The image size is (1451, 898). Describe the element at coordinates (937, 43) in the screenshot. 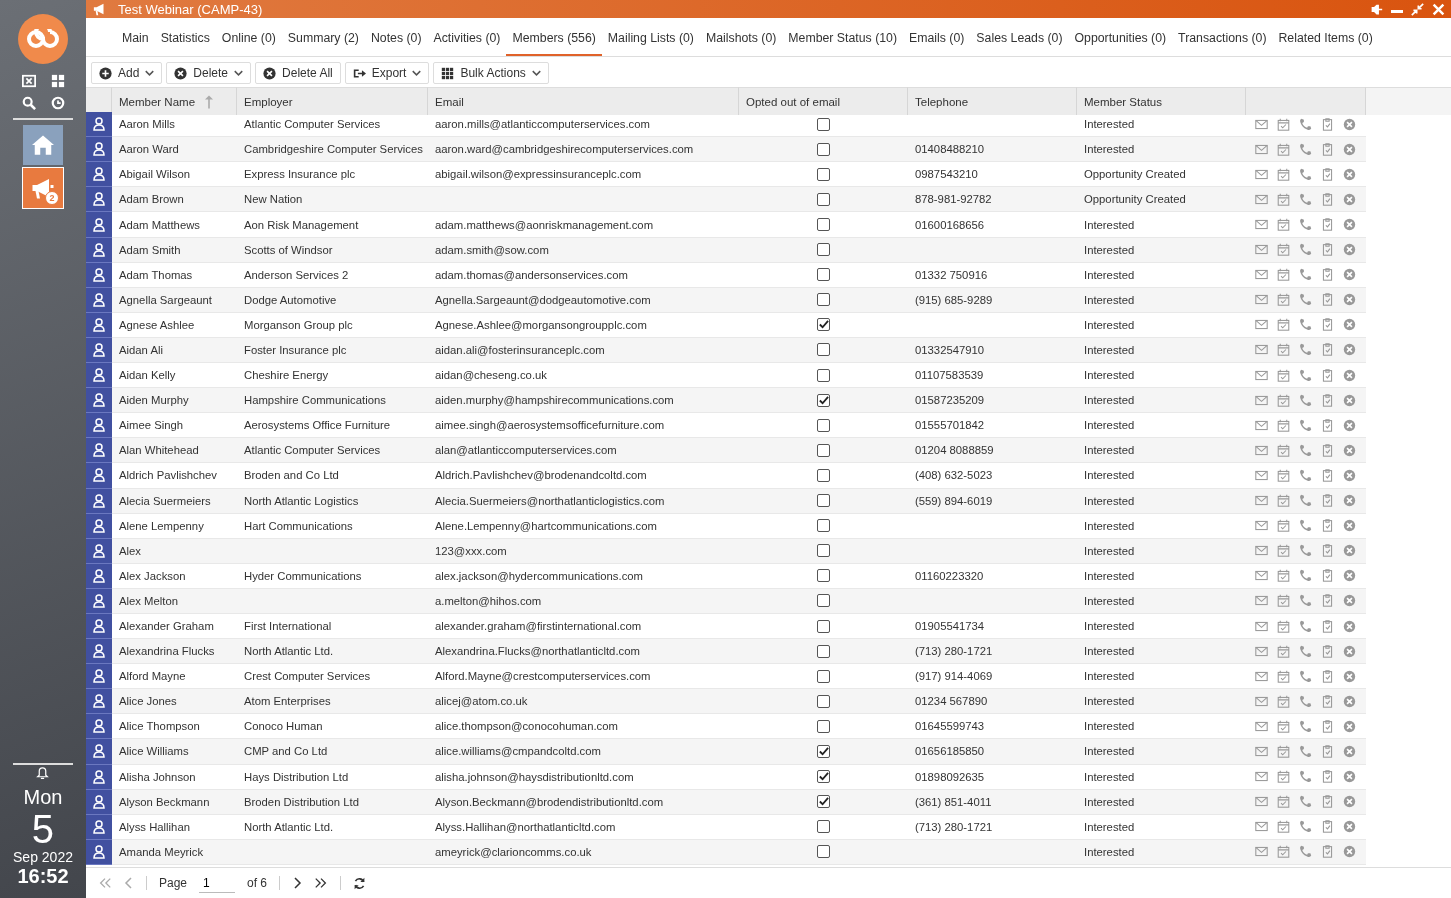

I see `tab: Emails (0)` at that location.